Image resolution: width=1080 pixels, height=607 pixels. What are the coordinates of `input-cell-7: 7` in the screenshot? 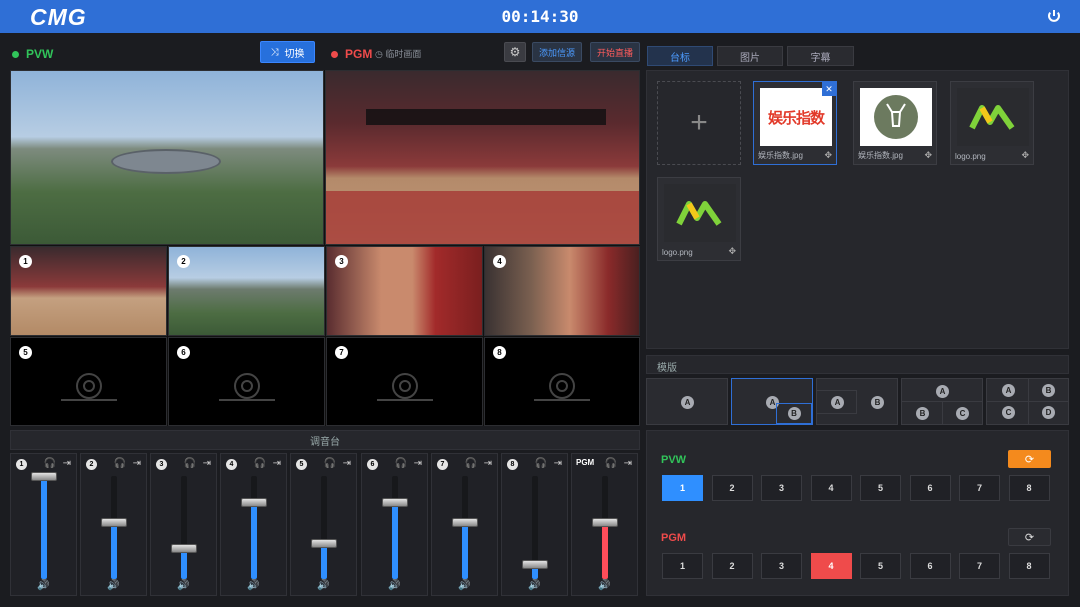 It's located at (404, 381).